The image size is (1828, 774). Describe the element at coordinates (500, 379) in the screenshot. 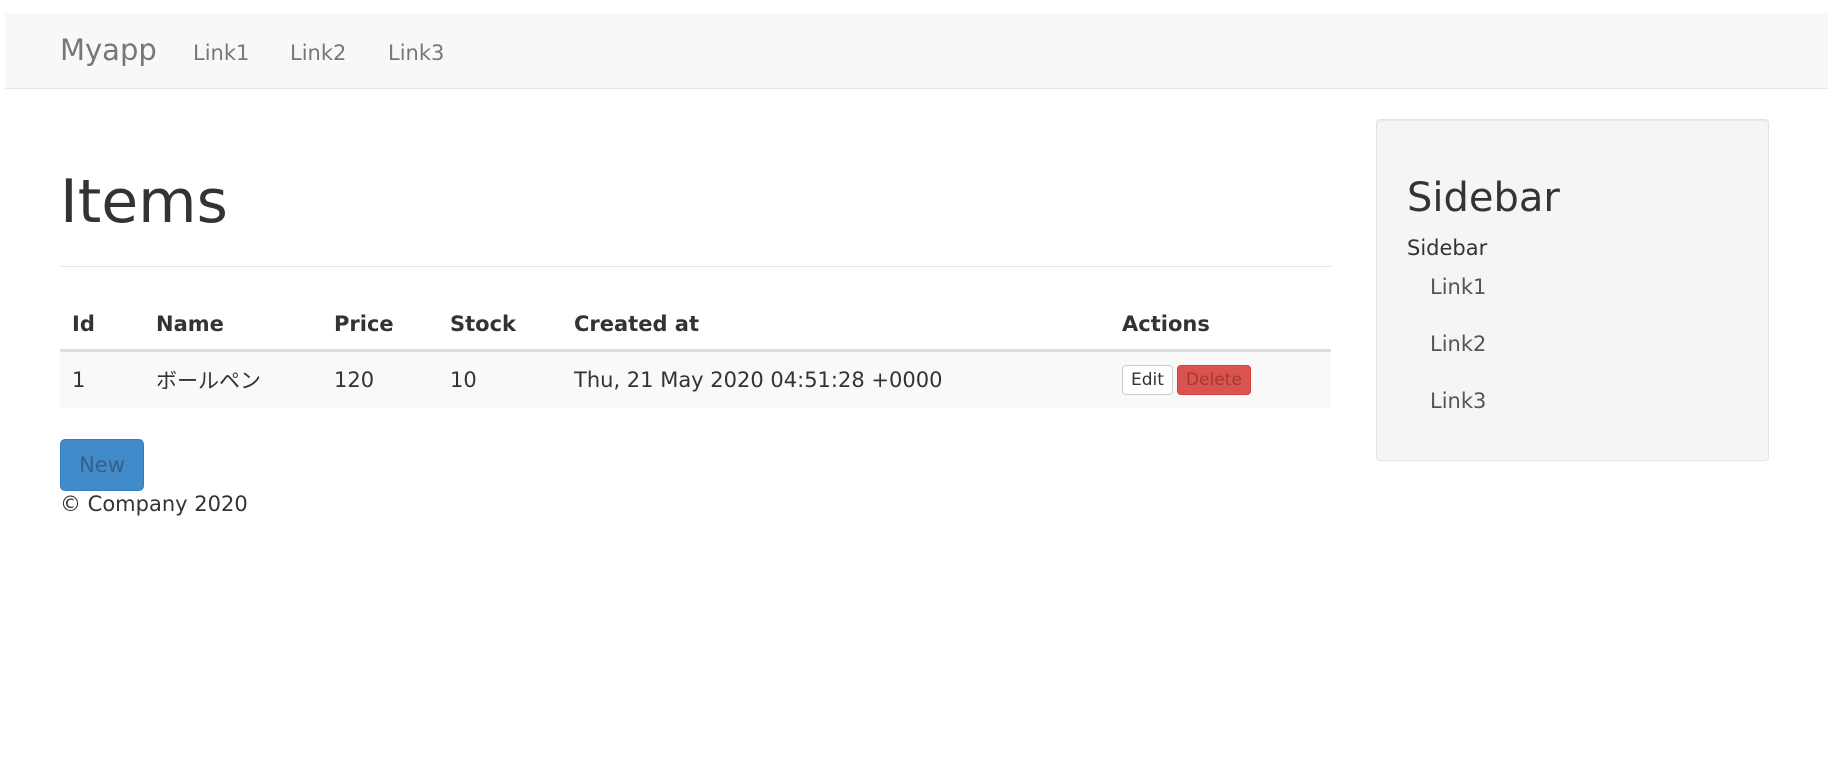

I see `cell-stock: 10` at that location.